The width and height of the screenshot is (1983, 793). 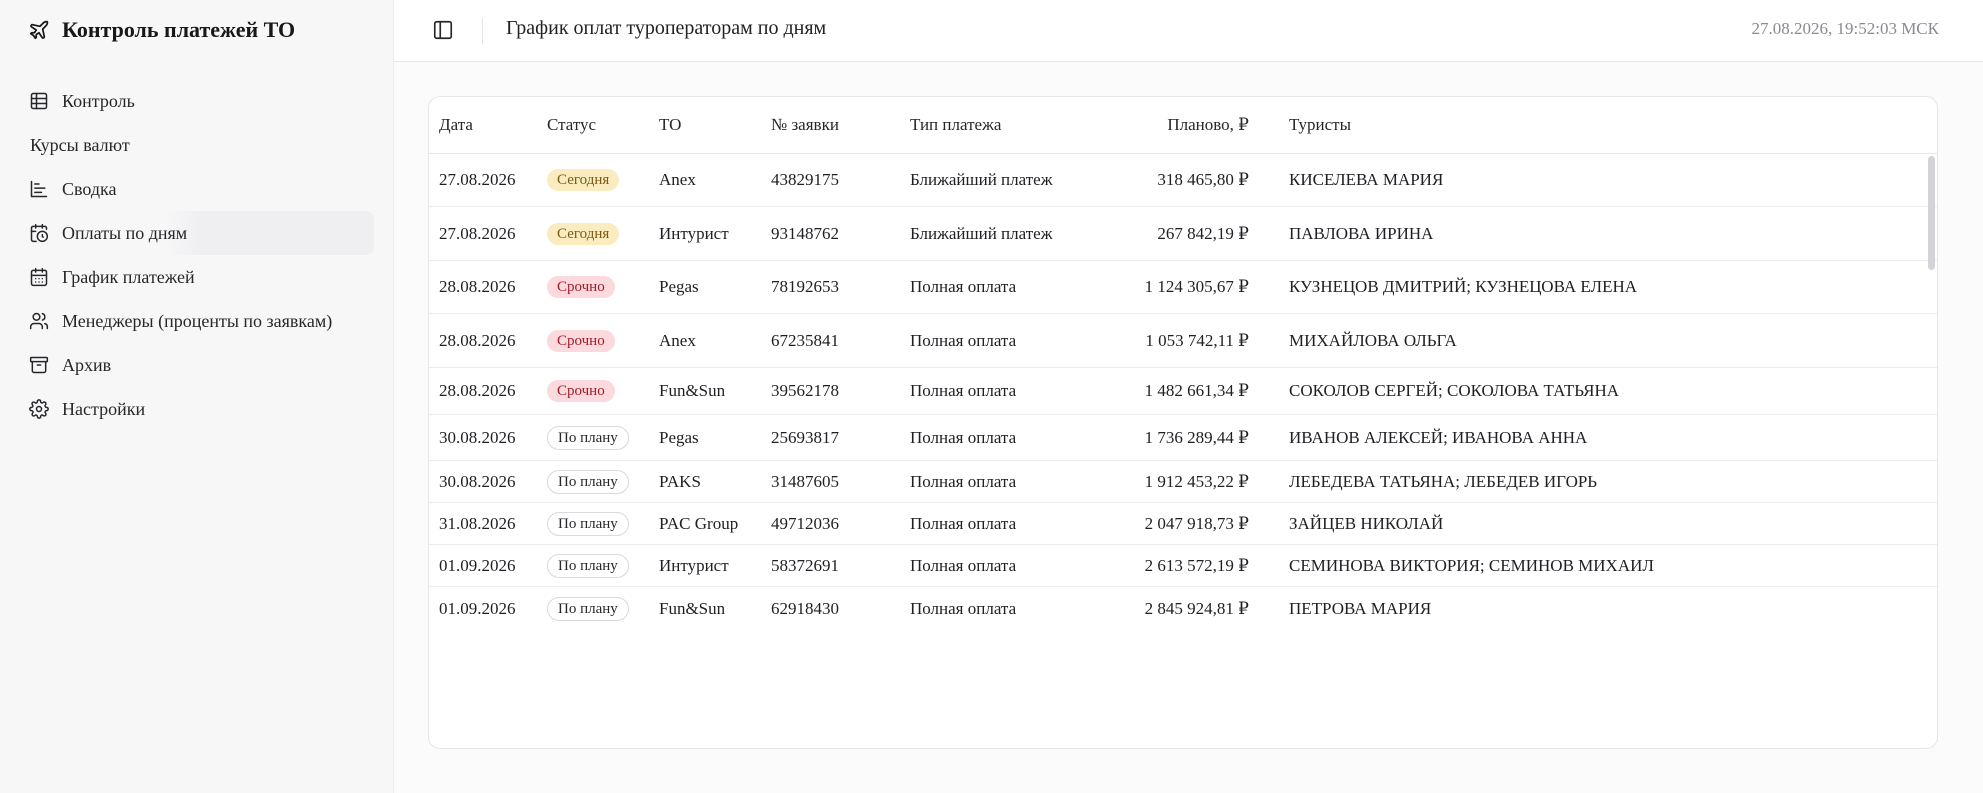 What do you see at coordinates (1845, 28) in the screenshot?
I see `current-datetime: 27.08.2026, 19:52:03 МСК` at bounding box center [1845, 28].